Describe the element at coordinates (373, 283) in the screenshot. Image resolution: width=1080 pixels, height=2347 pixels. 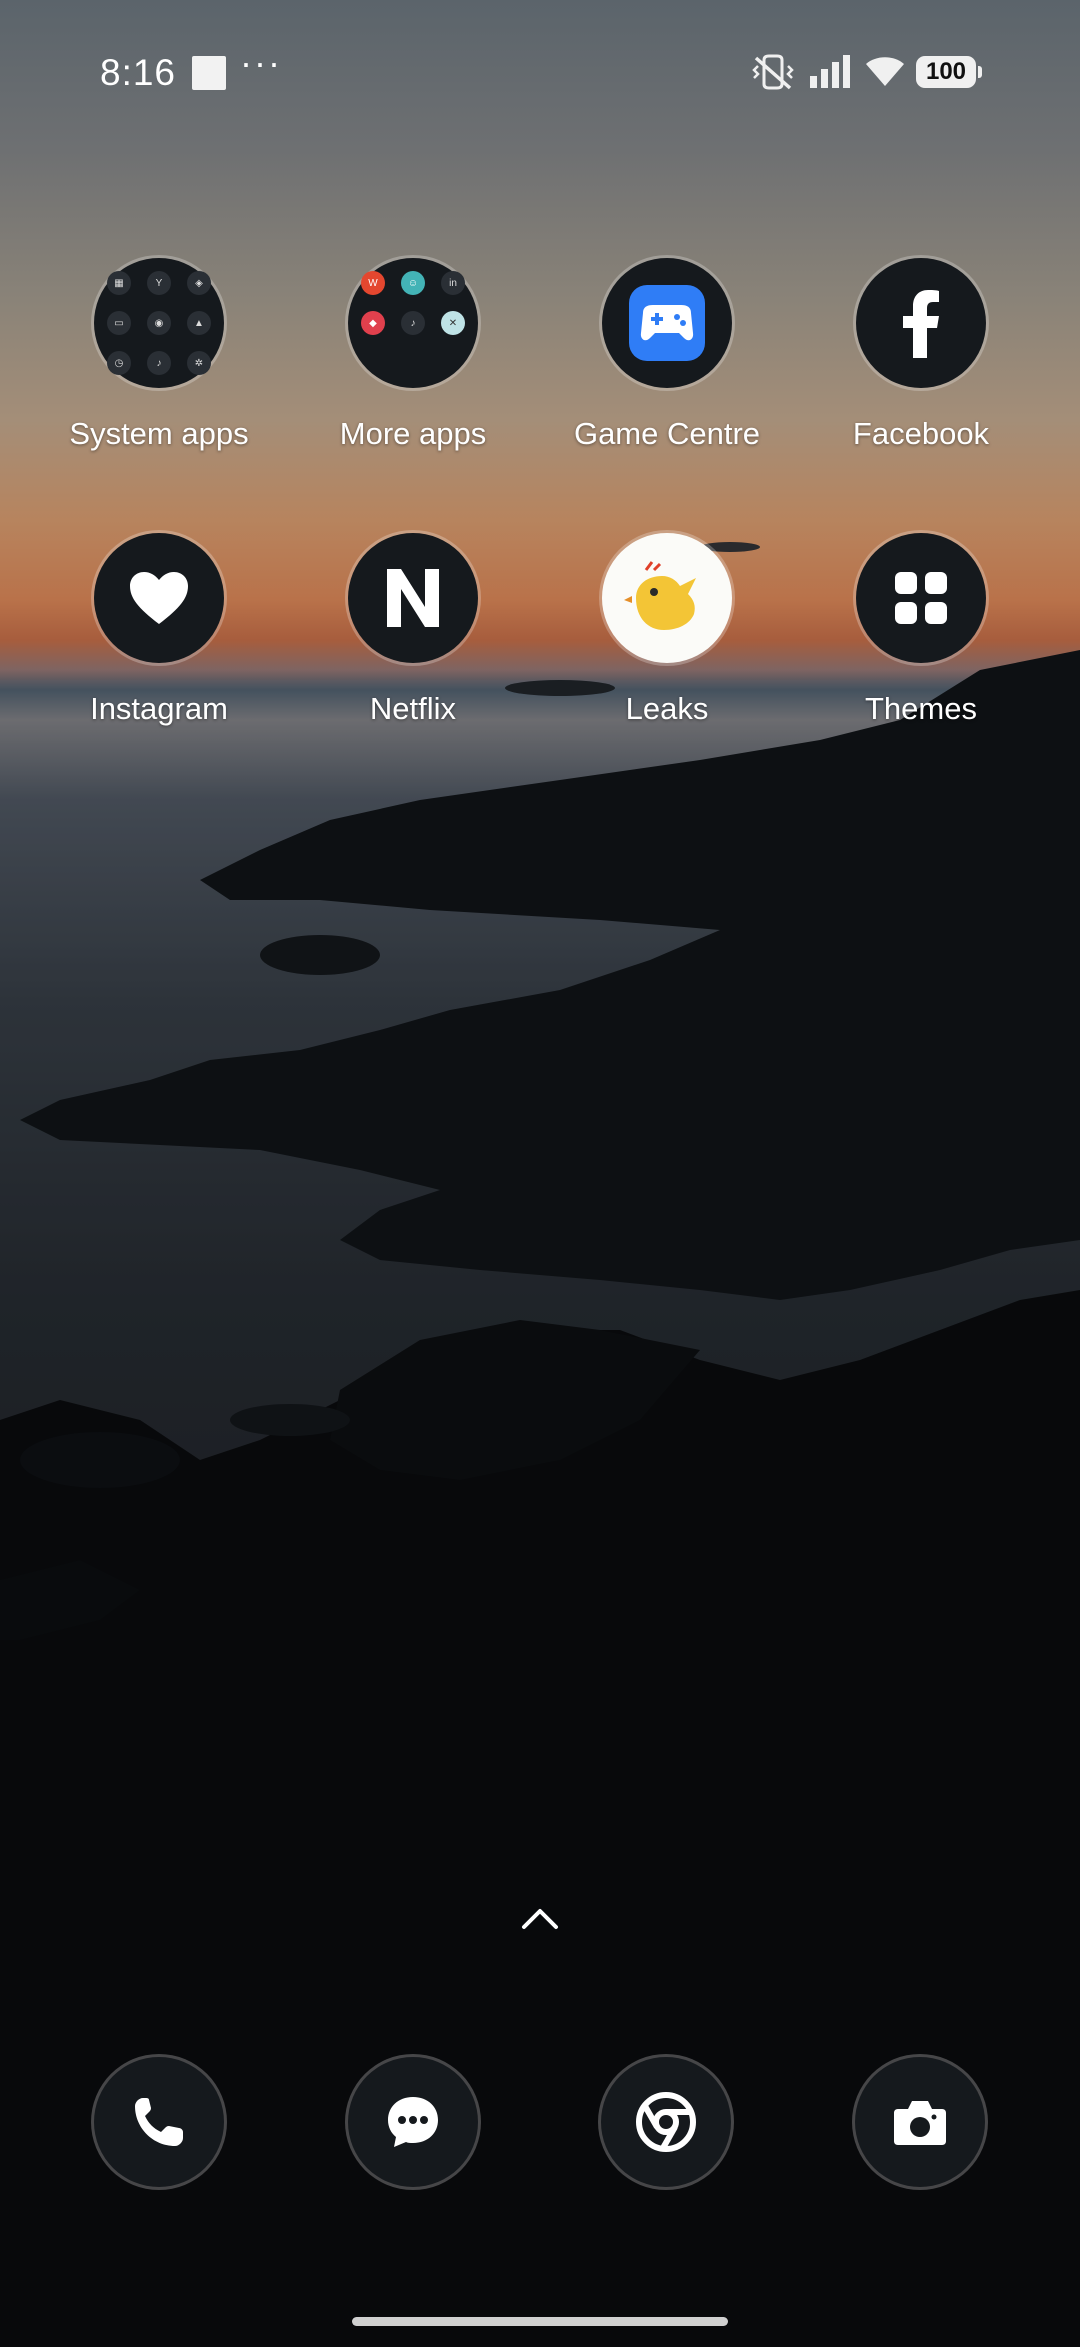
I see `app-mini-red-icon: W` at that location.